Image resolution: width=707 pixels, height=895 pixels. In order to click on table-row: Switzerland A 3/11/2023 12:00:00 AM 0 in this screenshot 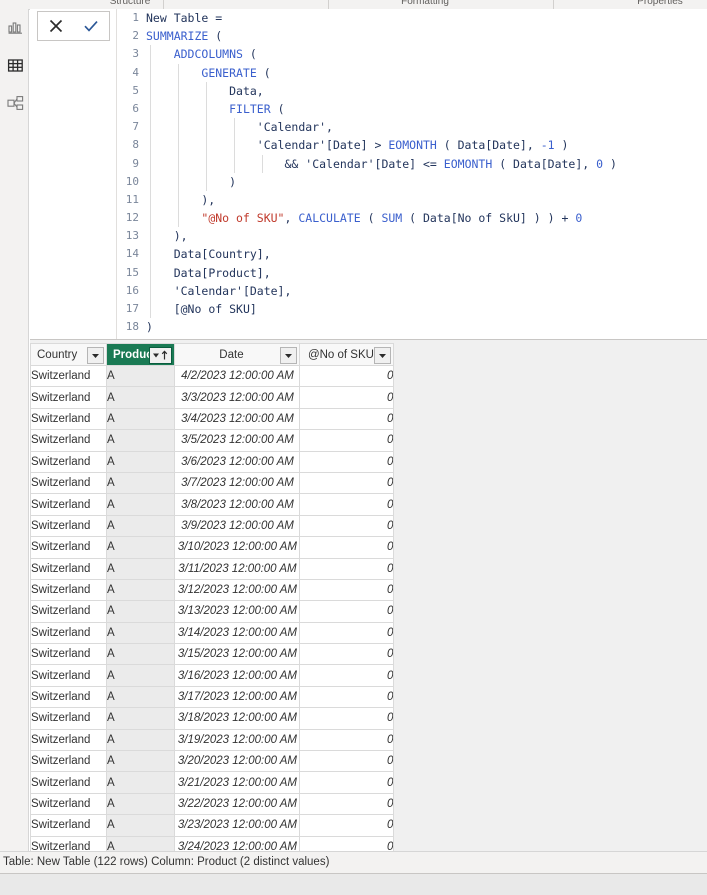, I will do `click(212, 568)`.